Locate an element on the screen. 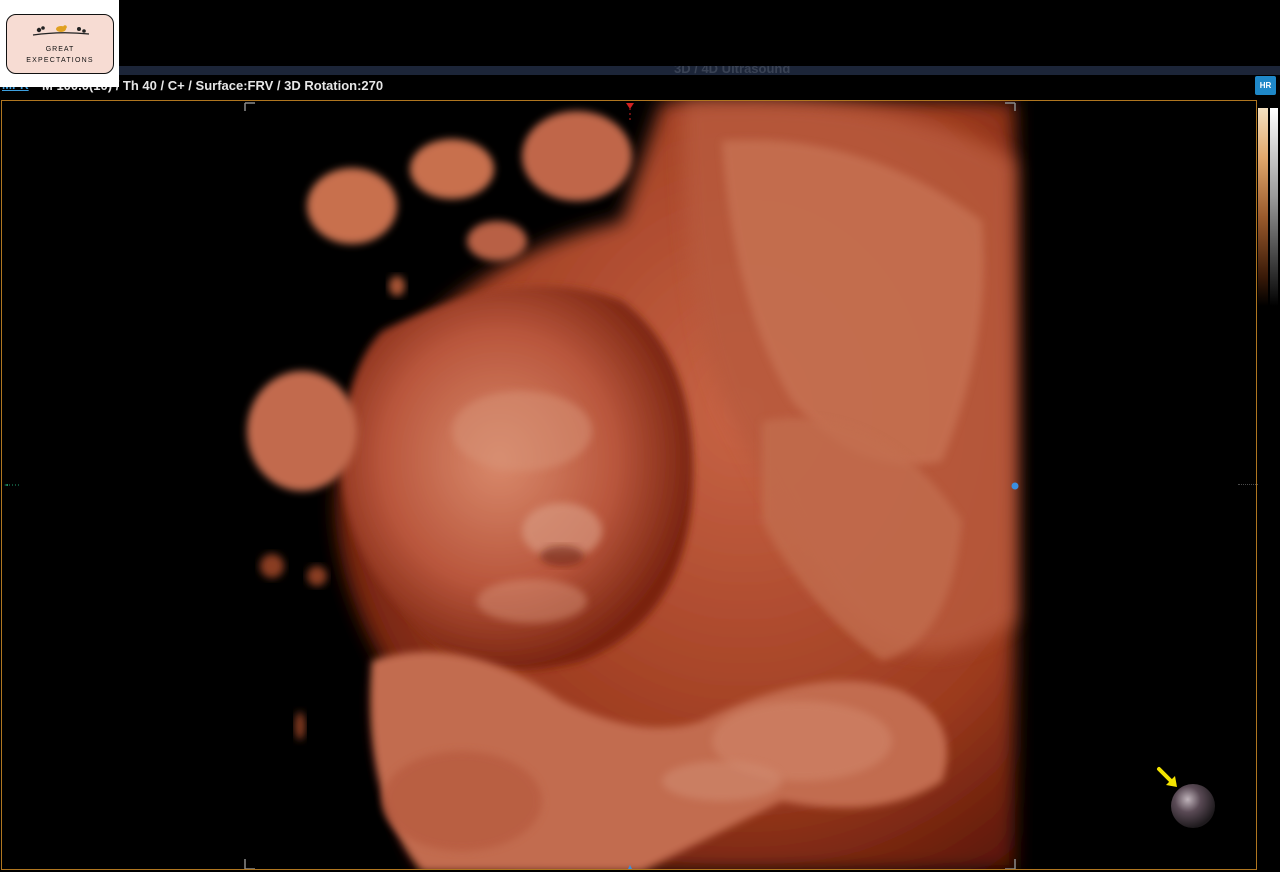  right-plane-marker is located at coordinates (1248, 485).